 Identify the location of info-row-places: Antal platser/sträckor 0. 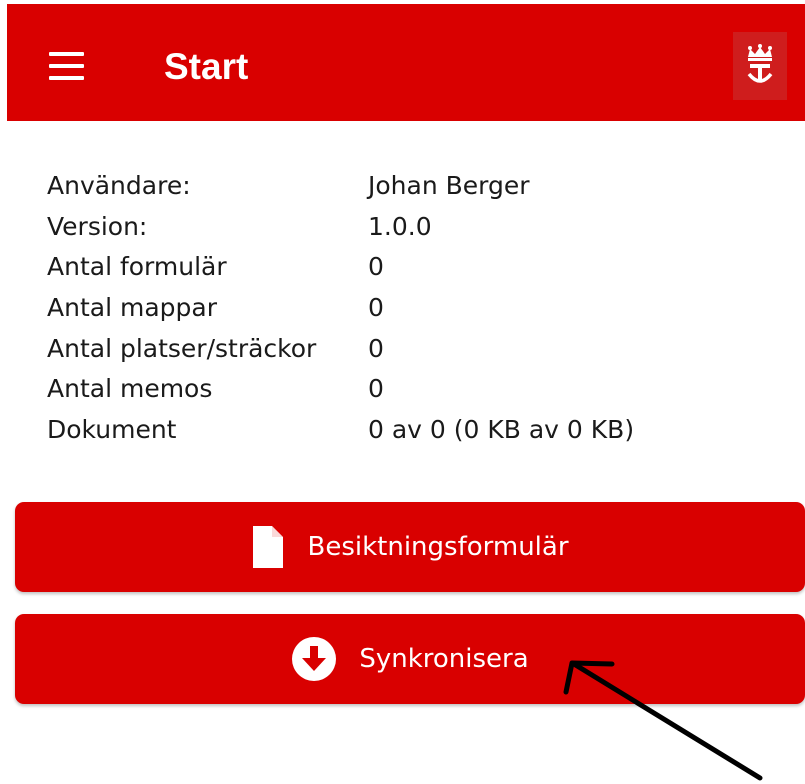
(397, 349).